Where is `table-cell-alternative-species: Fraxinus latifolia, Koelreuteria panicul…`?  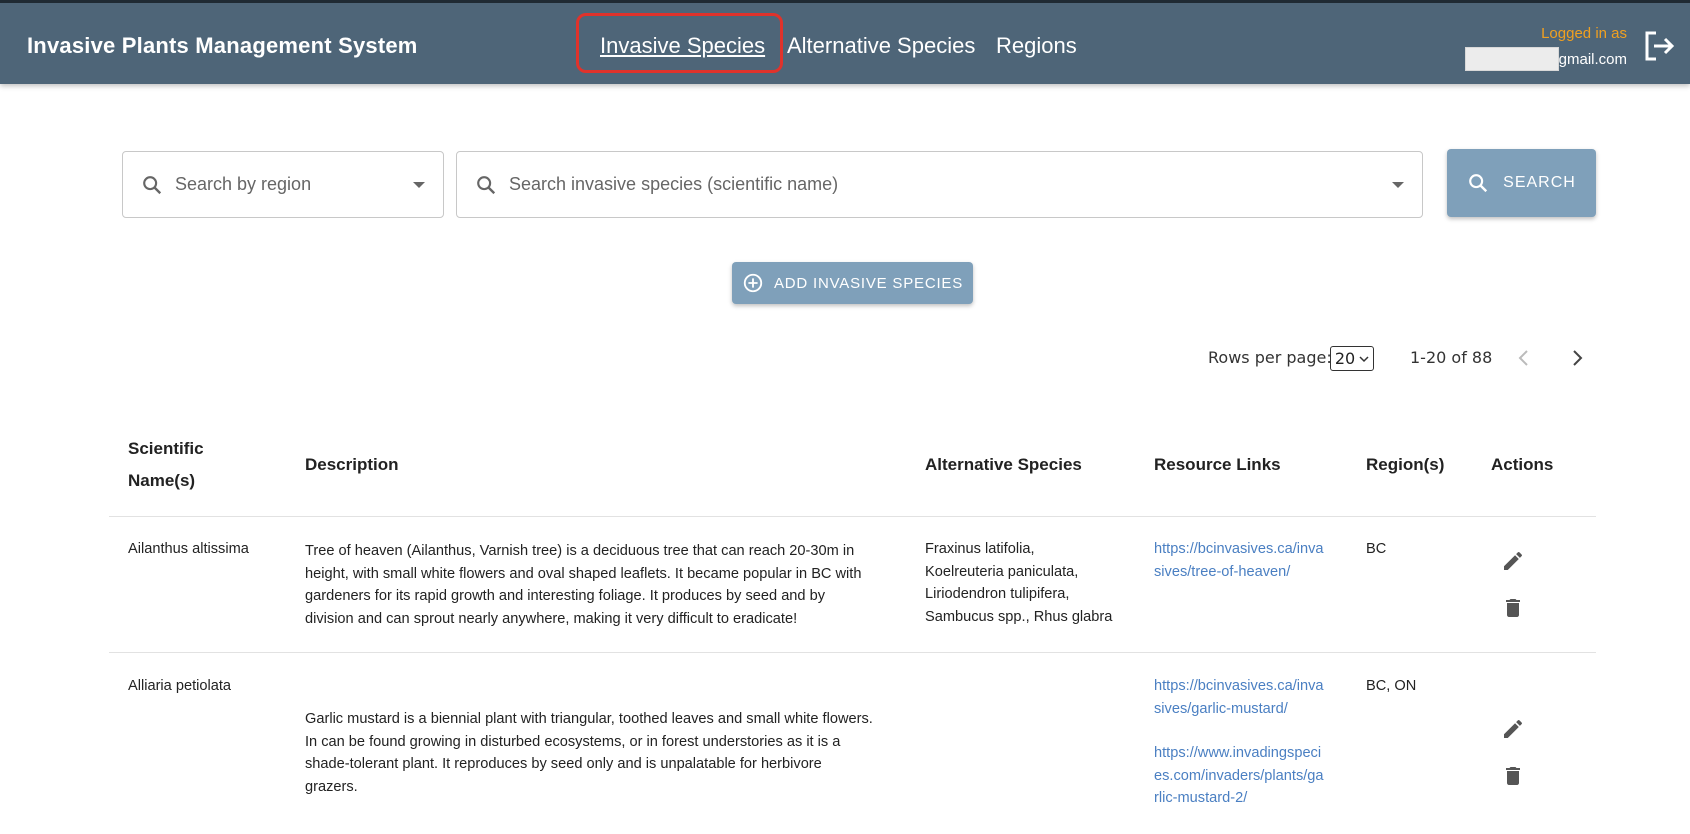 table-cell-alternative-species: Fraxinus latifolia, Koelreuteria panicul… is located at coordinates (1018, 583).